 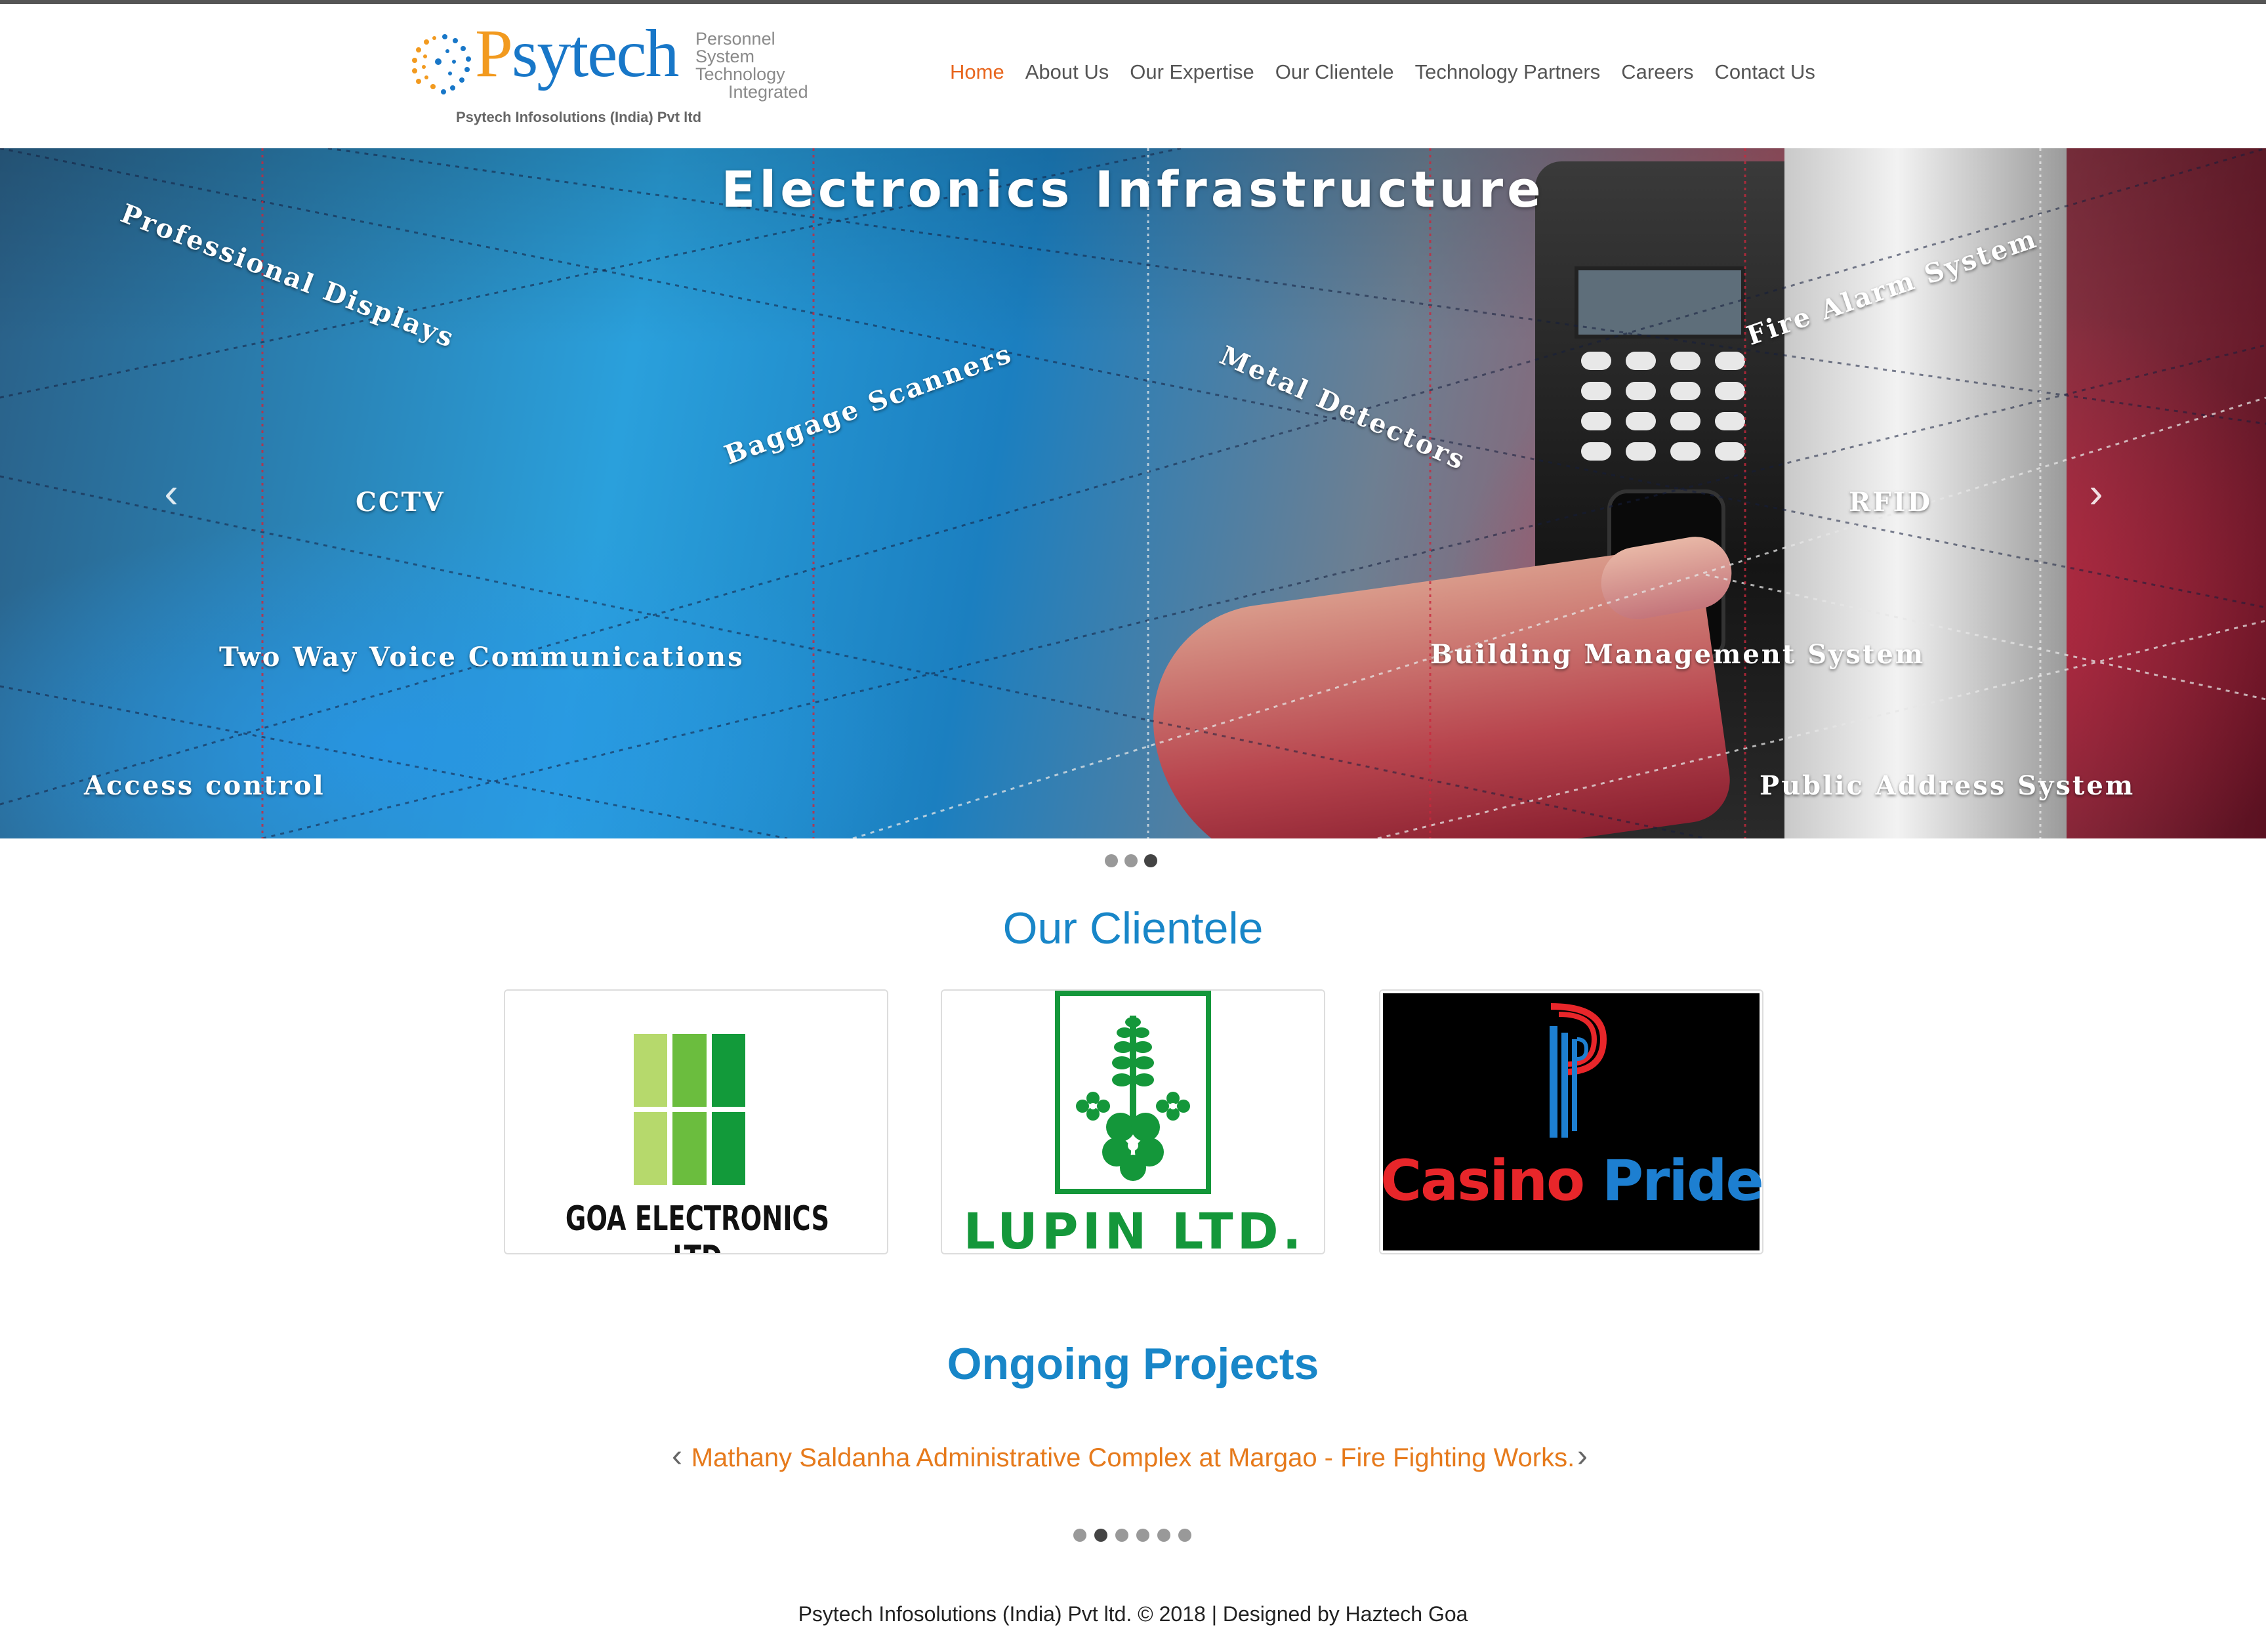 I want to click on lupin-logo-frame, so click(x=1133, y=1093).